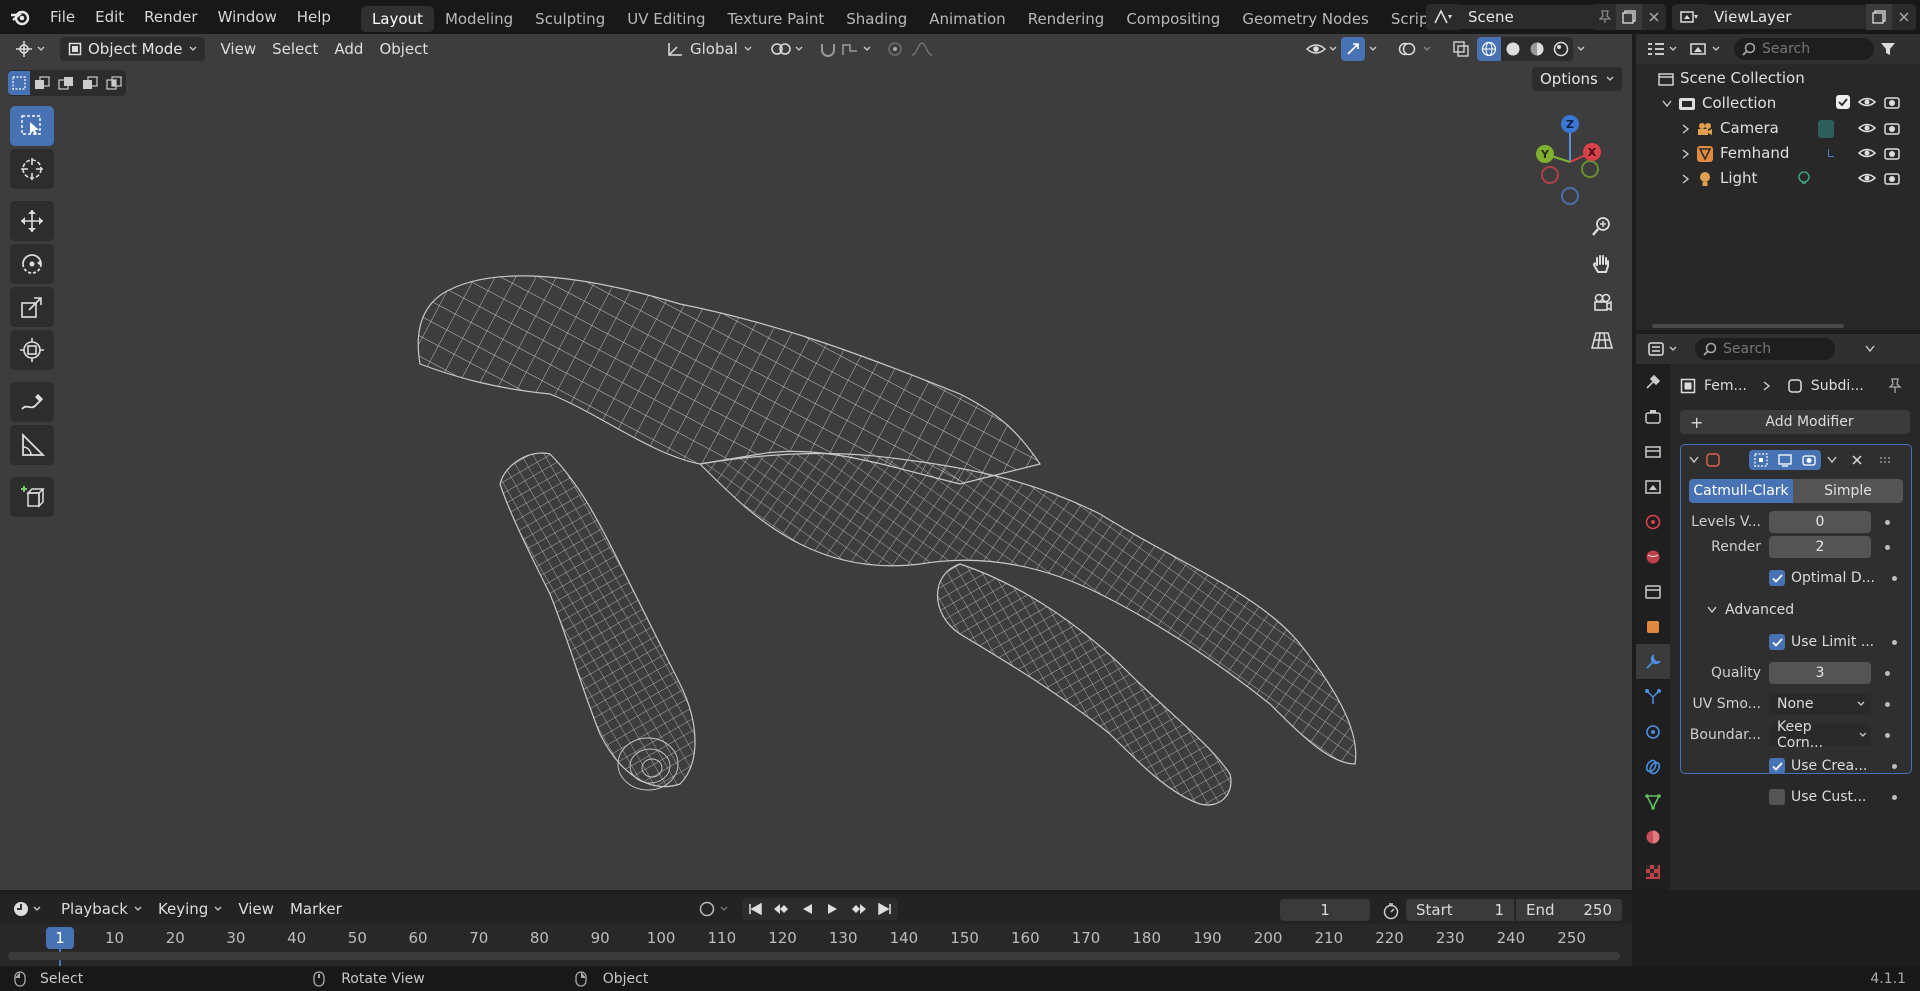 Image resolution: width=1920 pixels, height=991 pixels. What do you see at coordinates (1460, 910) in the screenshot?
I see `start-frame-field: Start 1` at bounding box center [1460, 910].